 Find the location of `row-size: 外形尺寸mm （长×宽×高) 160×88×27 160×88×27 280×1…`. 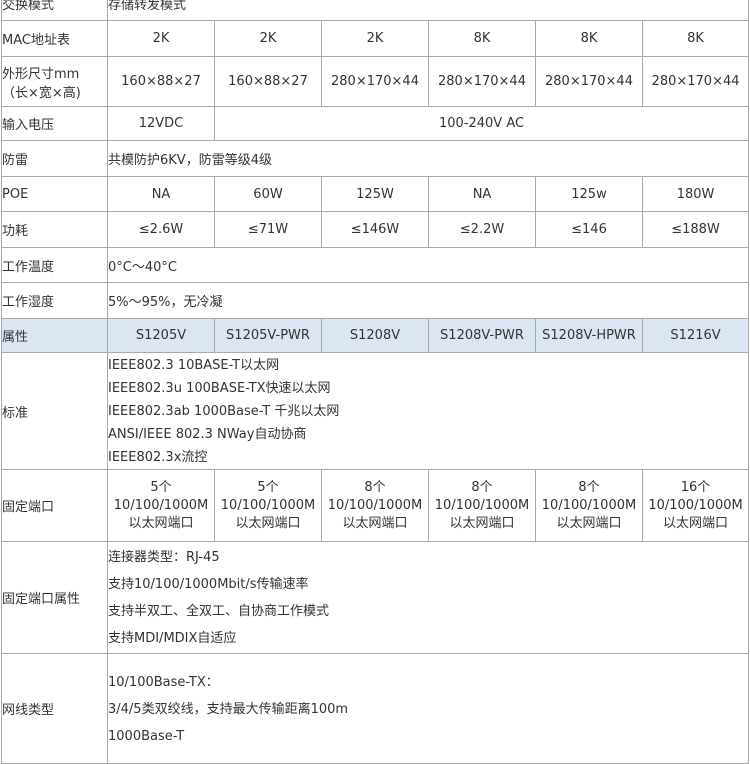

row-size: 外形尺寸mm （长×宽×高) 160×88×27 160×88×27 280×1… is located at coordinates (375, 81).